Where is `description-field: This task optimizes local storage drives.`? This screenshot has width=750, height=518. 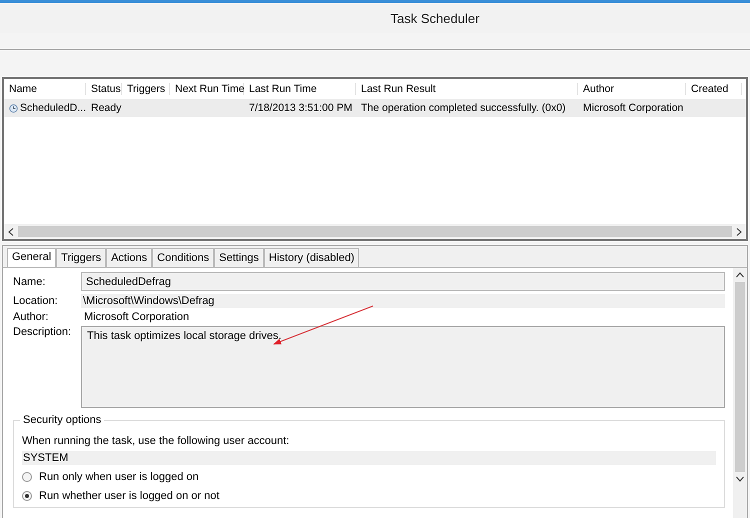 description-field: This task optimizes local storage drives. is located at coordinates (403, 367).